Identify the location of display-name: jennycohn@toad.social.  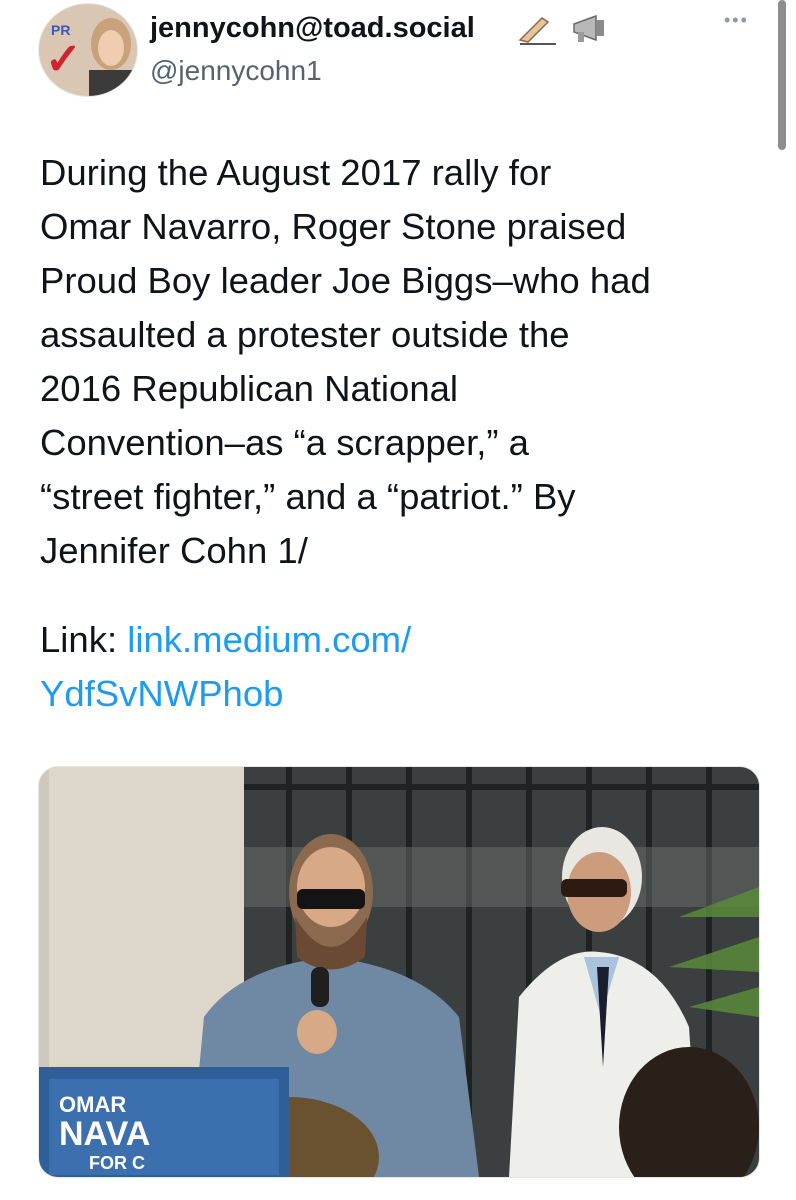
(312, 28).